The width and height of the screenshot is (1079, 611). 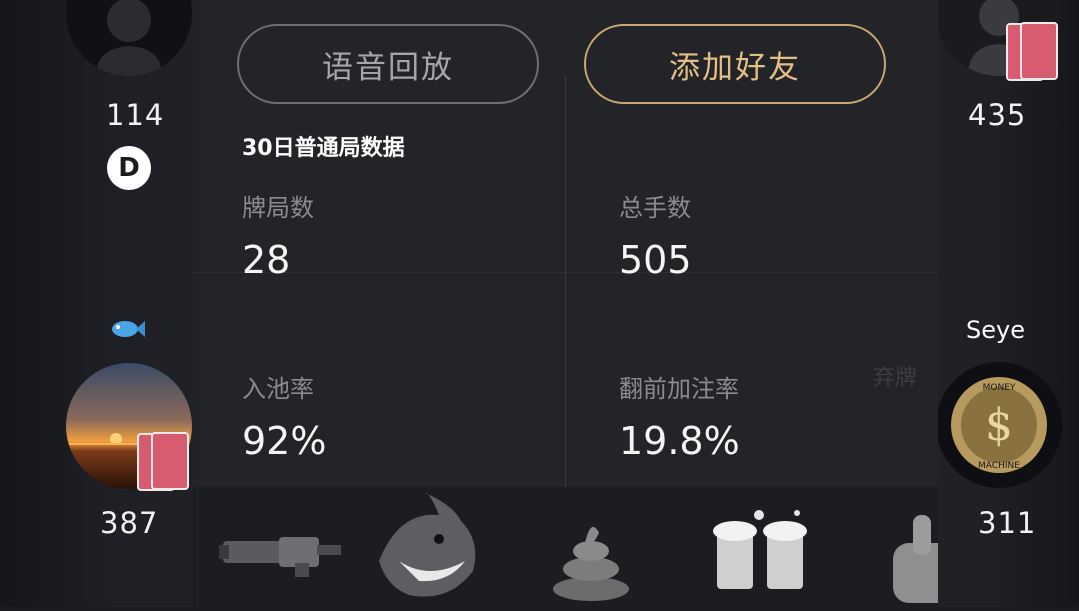 I want to click on stat-label-games: 牌局数, so click(x=278, y=208).